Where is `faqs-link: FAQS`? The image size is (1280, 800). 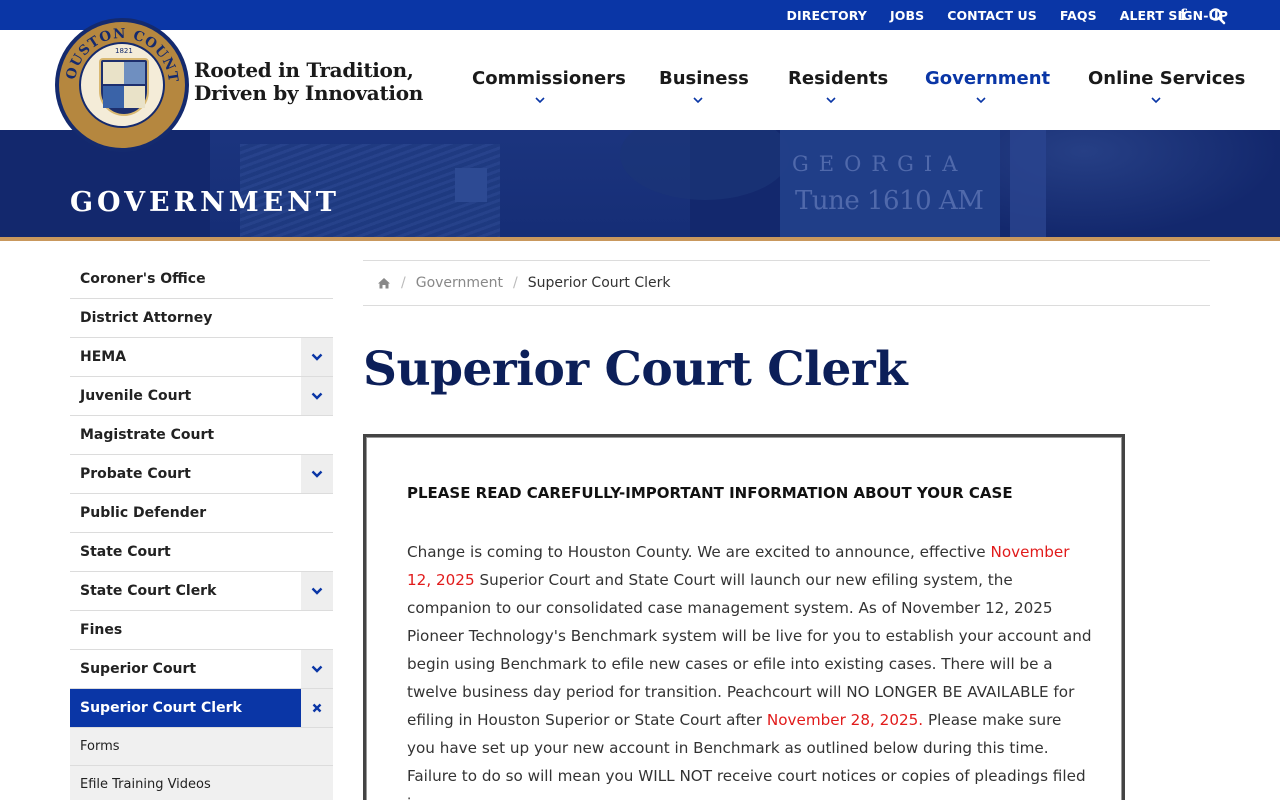 faqs-link: FAQS is located at coordinates (1078, 15).